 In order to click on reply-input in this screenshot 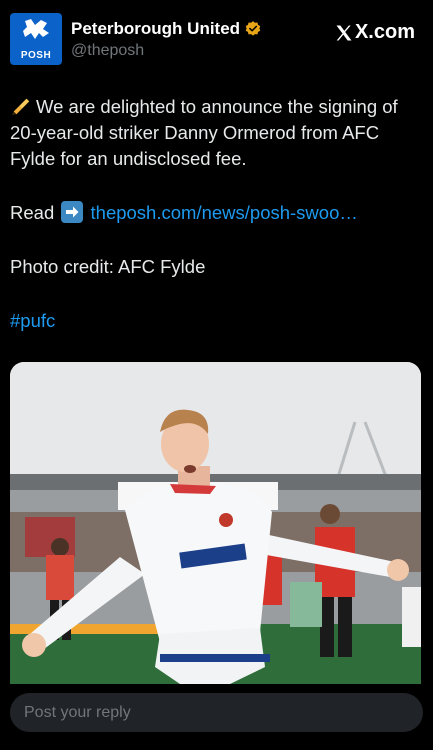, I will do `click(216, 712)`.